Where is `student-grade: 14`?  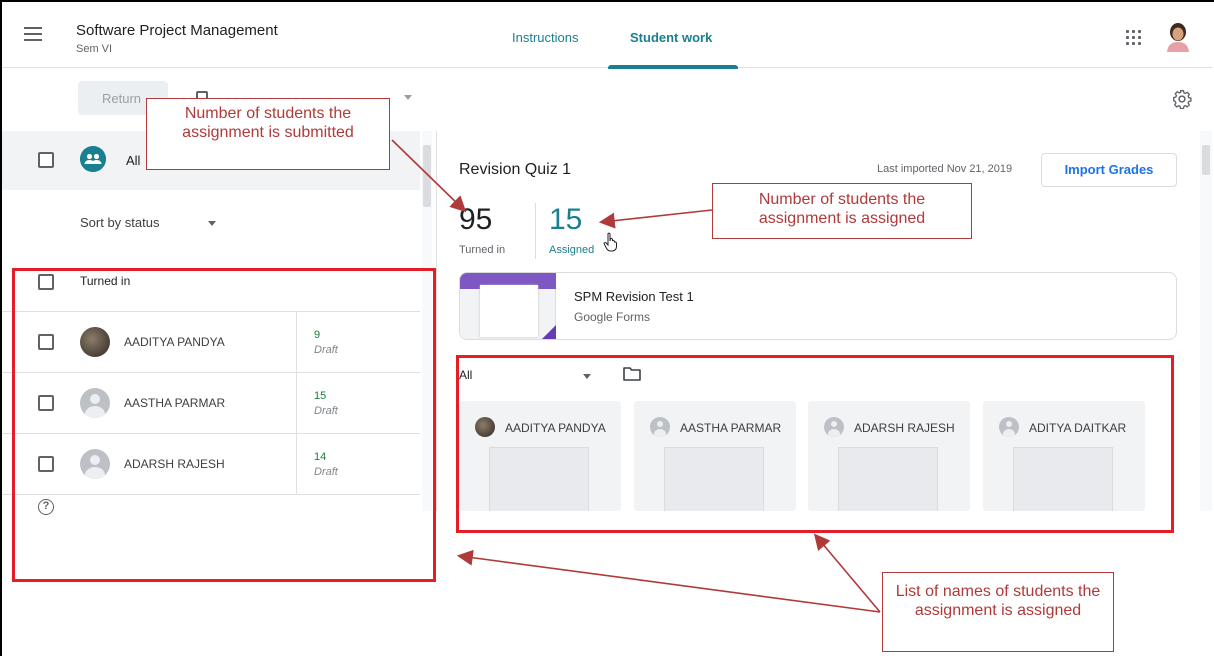
student-grade: 14 is located at coordinates (320, 457).